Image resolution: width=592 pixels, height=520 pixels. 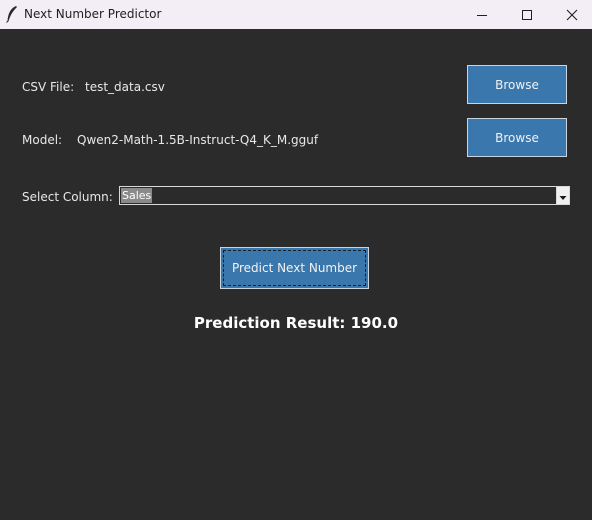 What do you see at coordinates (67, 197) in the screenshot?
I see `select-column-label: Select Column:` at bounding box center [67, 197].